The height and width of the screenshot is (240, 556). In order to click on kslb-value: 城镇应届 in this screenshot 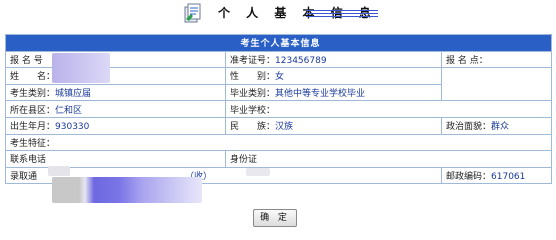, I will do `click(73, 94)`.